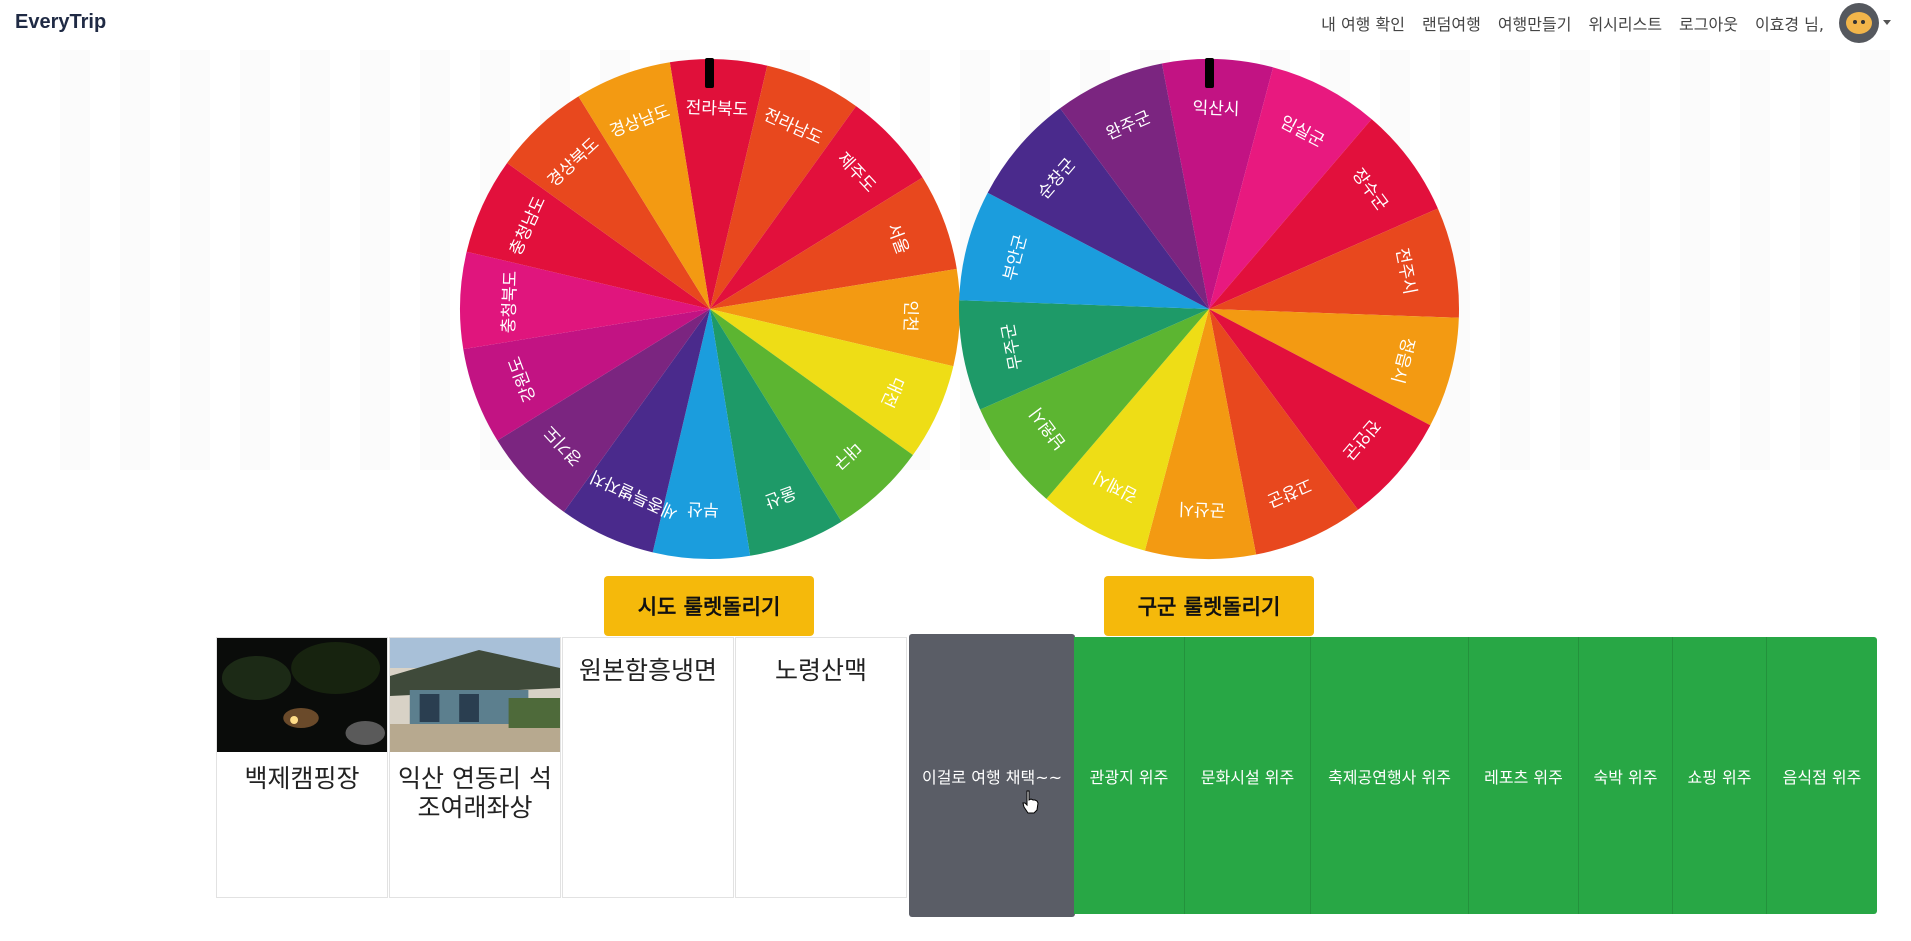 The height and width of the screenshot is (941, 1911). I want to click on category-culture-button: 문화시설 위주, so click(1248, 775).